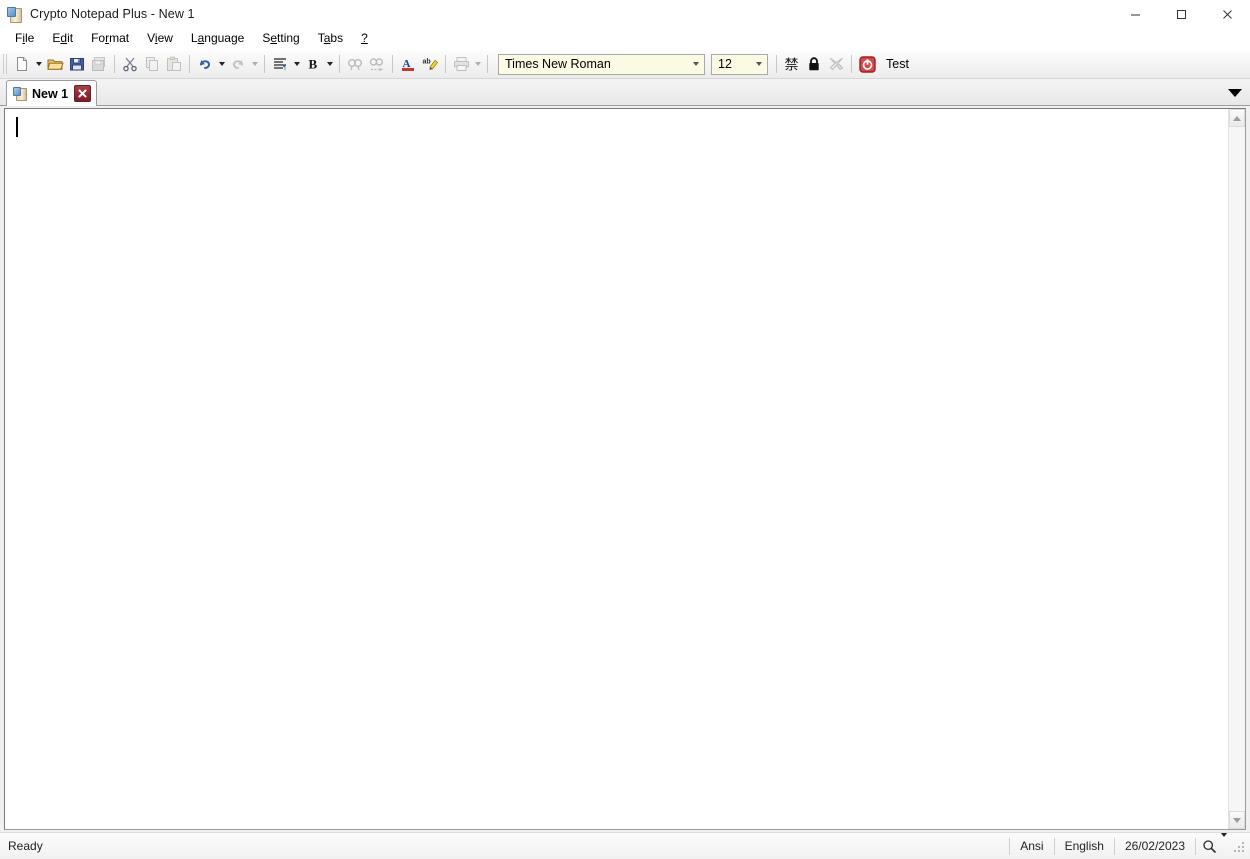 This screenshot has width=1250, height=859. I want to click on undo-icon, so click(205, 64).